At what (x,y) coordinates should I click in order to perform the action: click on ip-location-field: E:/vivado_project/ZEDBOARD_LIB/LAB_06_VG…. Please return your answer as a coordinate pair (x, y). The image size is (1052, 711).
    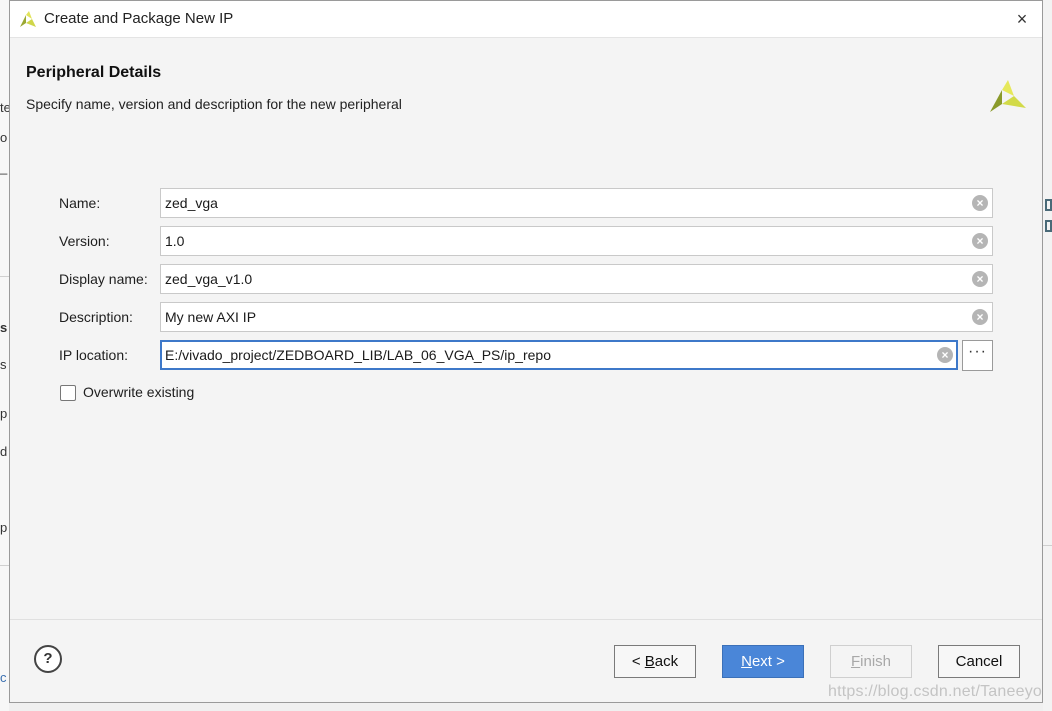
    Looking at the image, I should click on (559, 355).